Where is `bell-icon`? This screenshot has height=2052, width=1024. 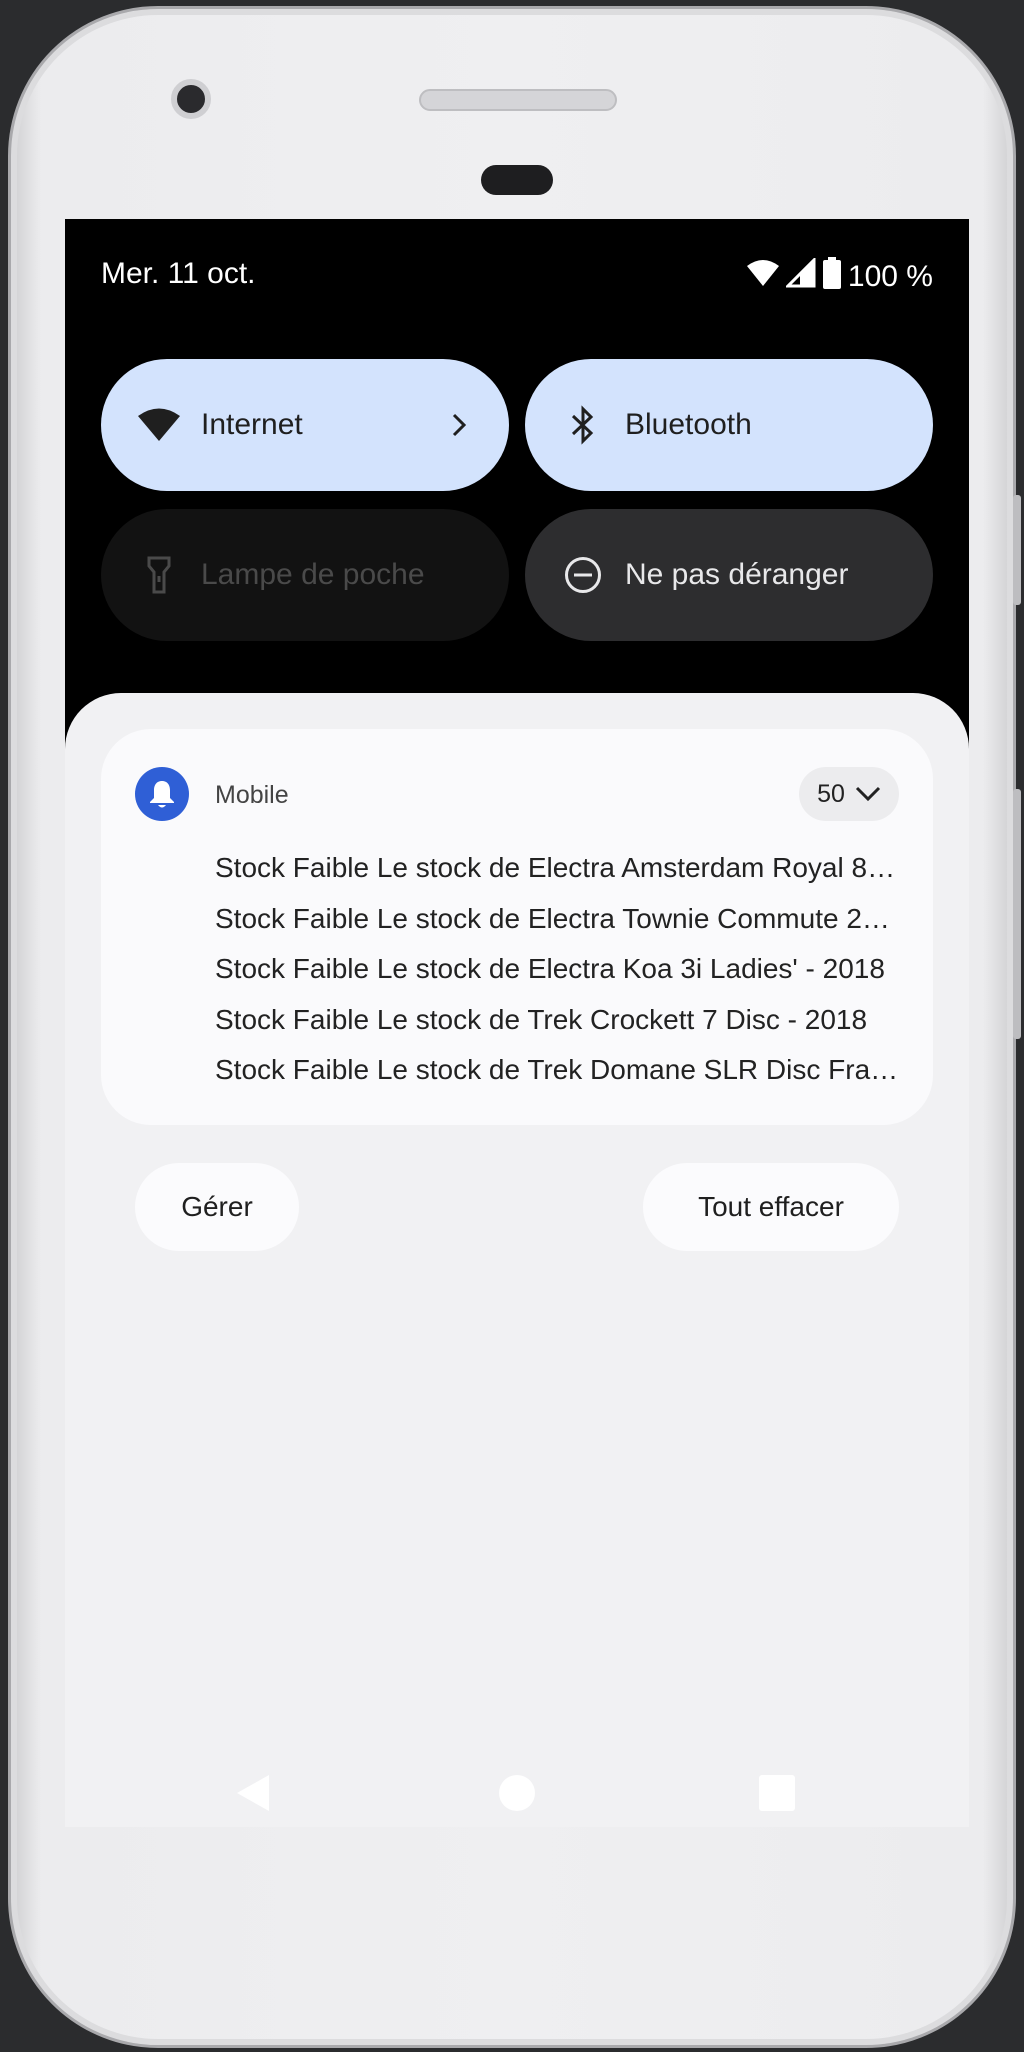
bell-icon is located at coordinates (162, 794).